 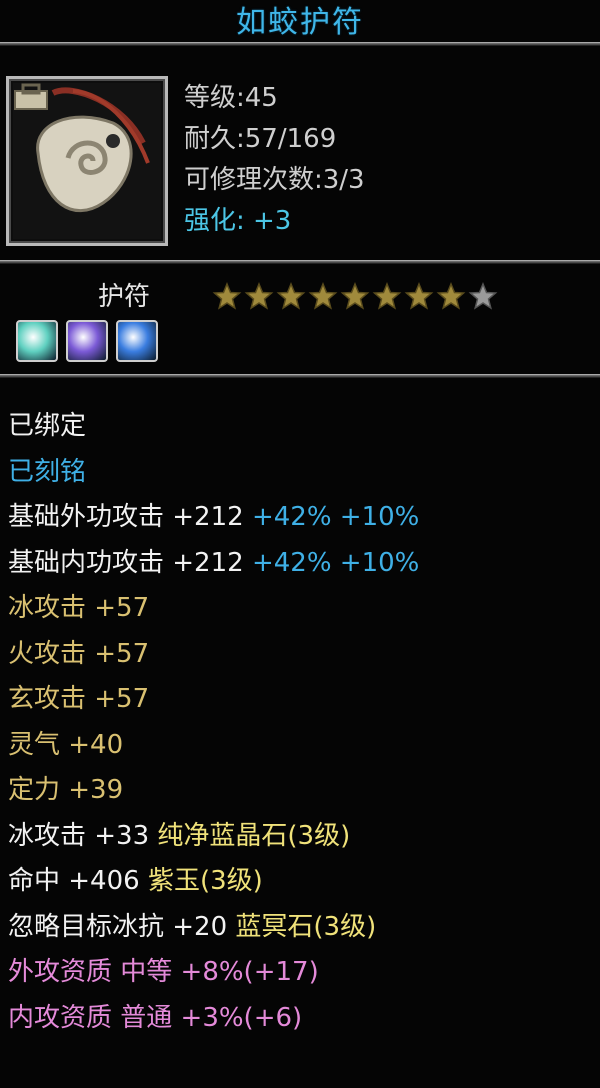 I want to click on attribute-line: 内攻资质 普通 +3%(+6), so click(x=300, y=1019).